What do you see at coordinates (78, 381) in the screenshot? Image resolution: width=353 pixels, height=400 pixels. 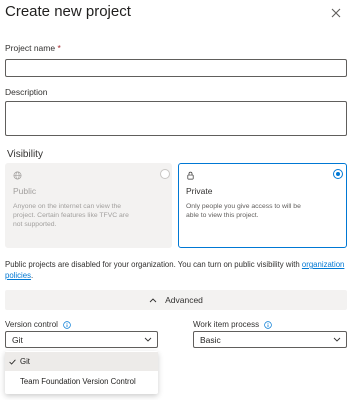 I see `dropdown-option-tfvc-label: Team Foundation Version Control` at bounding box center [78, 381].